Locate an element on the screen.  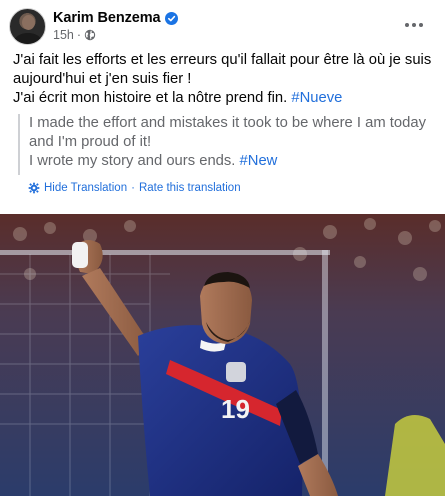
translation-segment: I wrote my story and ours ends. is located at coordinates (134, 161).